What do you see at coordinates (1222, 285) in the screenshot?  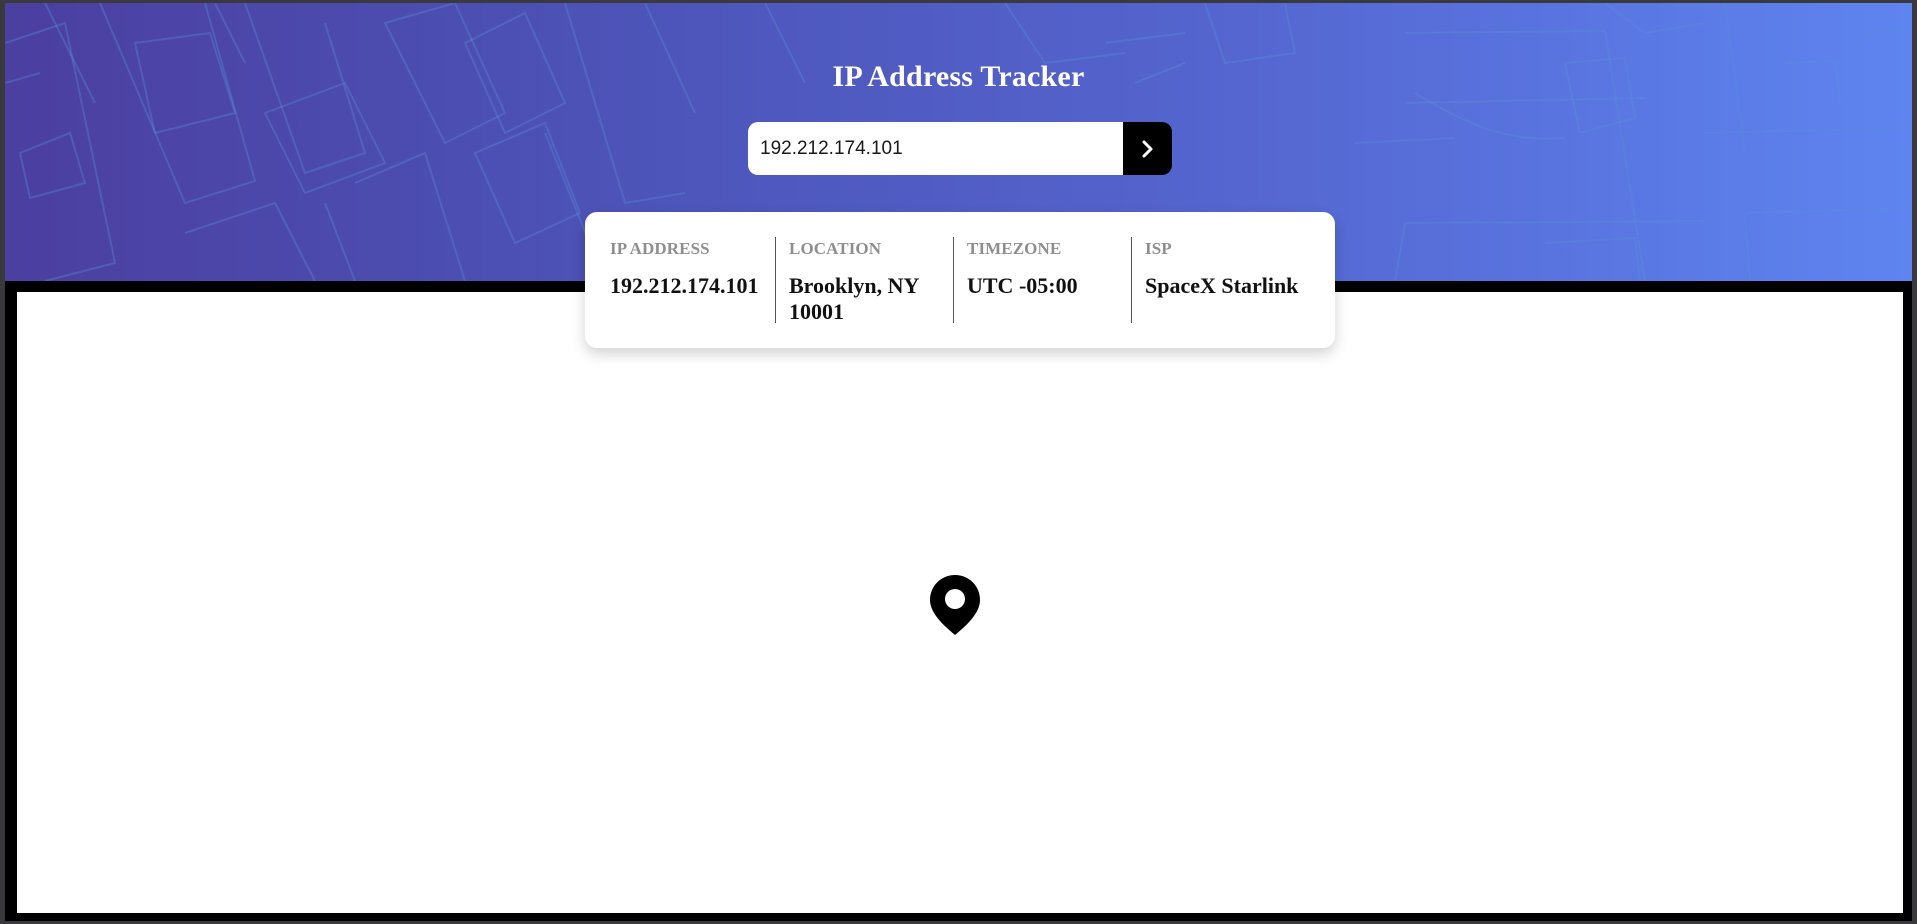 I see `info-isp-value: SpaceX Starlink` at bounding box center [1222, 285].